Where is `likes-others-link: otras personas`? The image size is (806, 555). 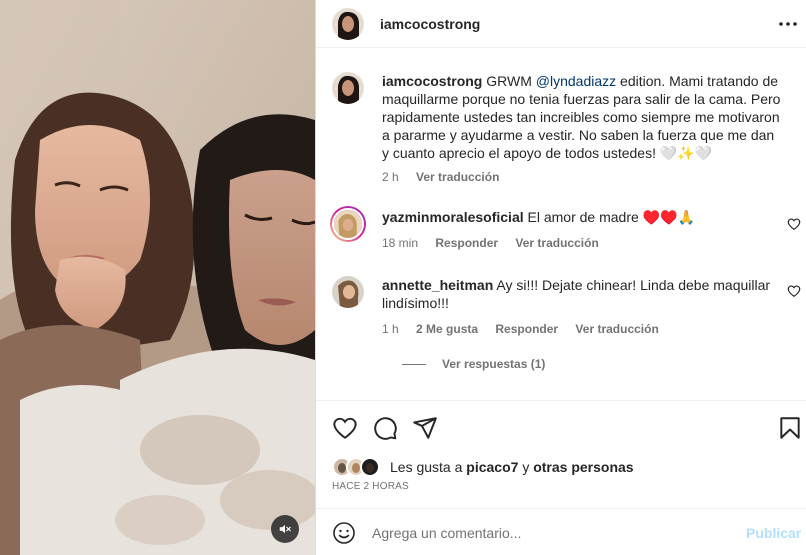 likes-others-link: otras personas is located at coordinates (583, 467).